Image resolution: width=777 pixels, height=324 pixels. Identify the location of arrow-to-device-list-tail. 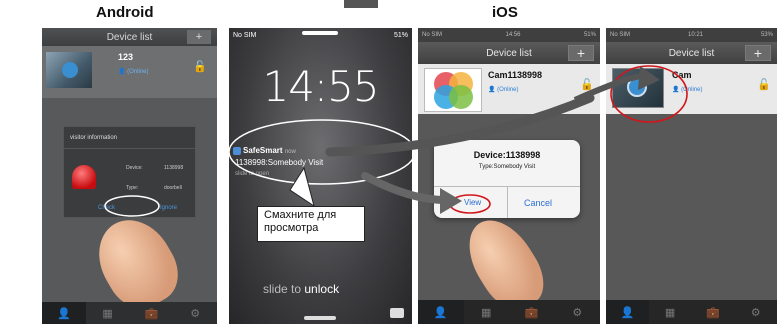
(607, 88).